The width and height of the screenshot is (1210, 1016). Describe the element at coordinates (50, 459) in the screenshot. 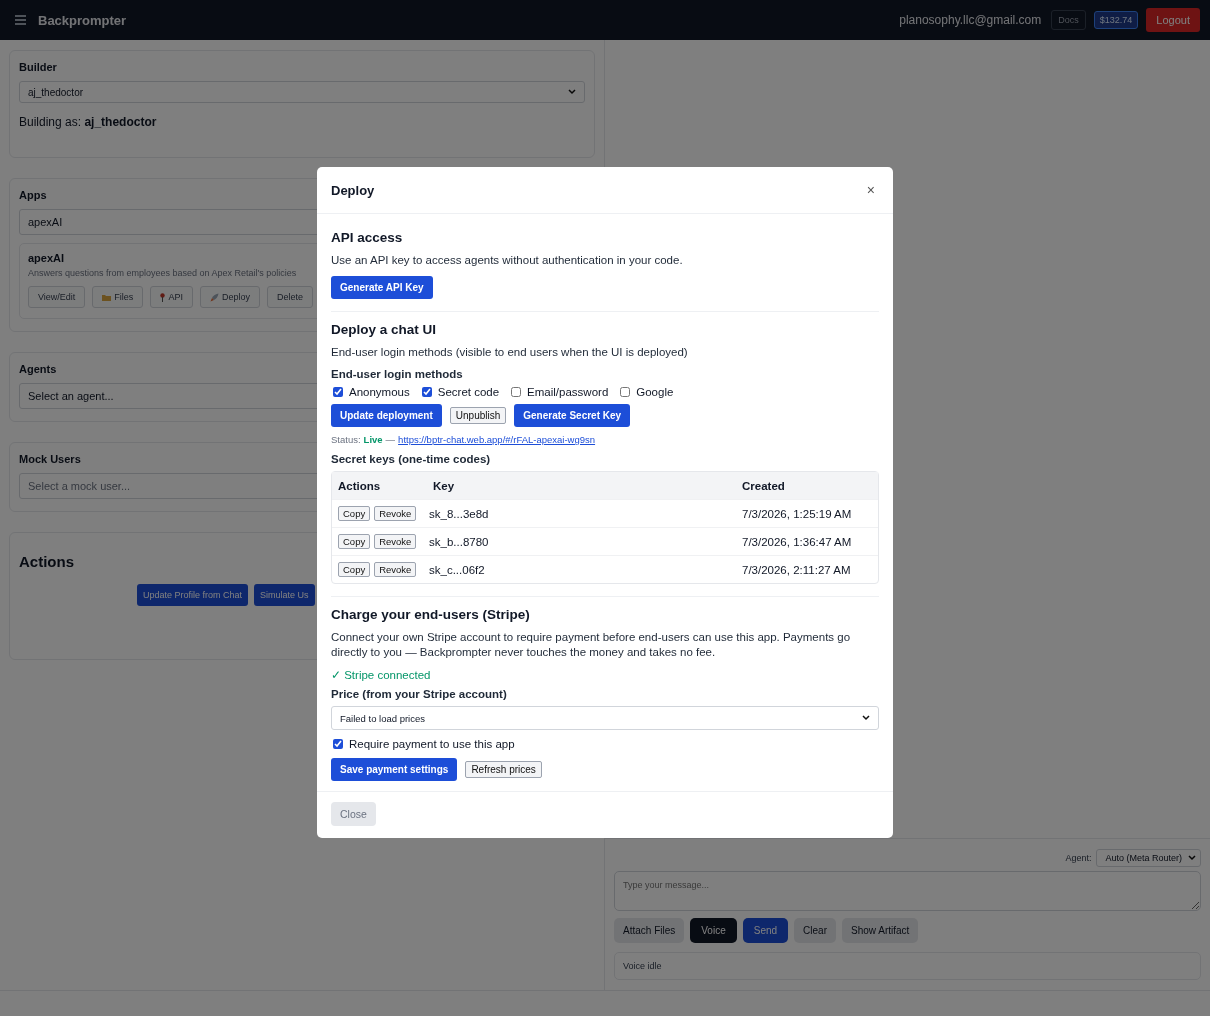

I see `card-title: Mock Users` at that location.